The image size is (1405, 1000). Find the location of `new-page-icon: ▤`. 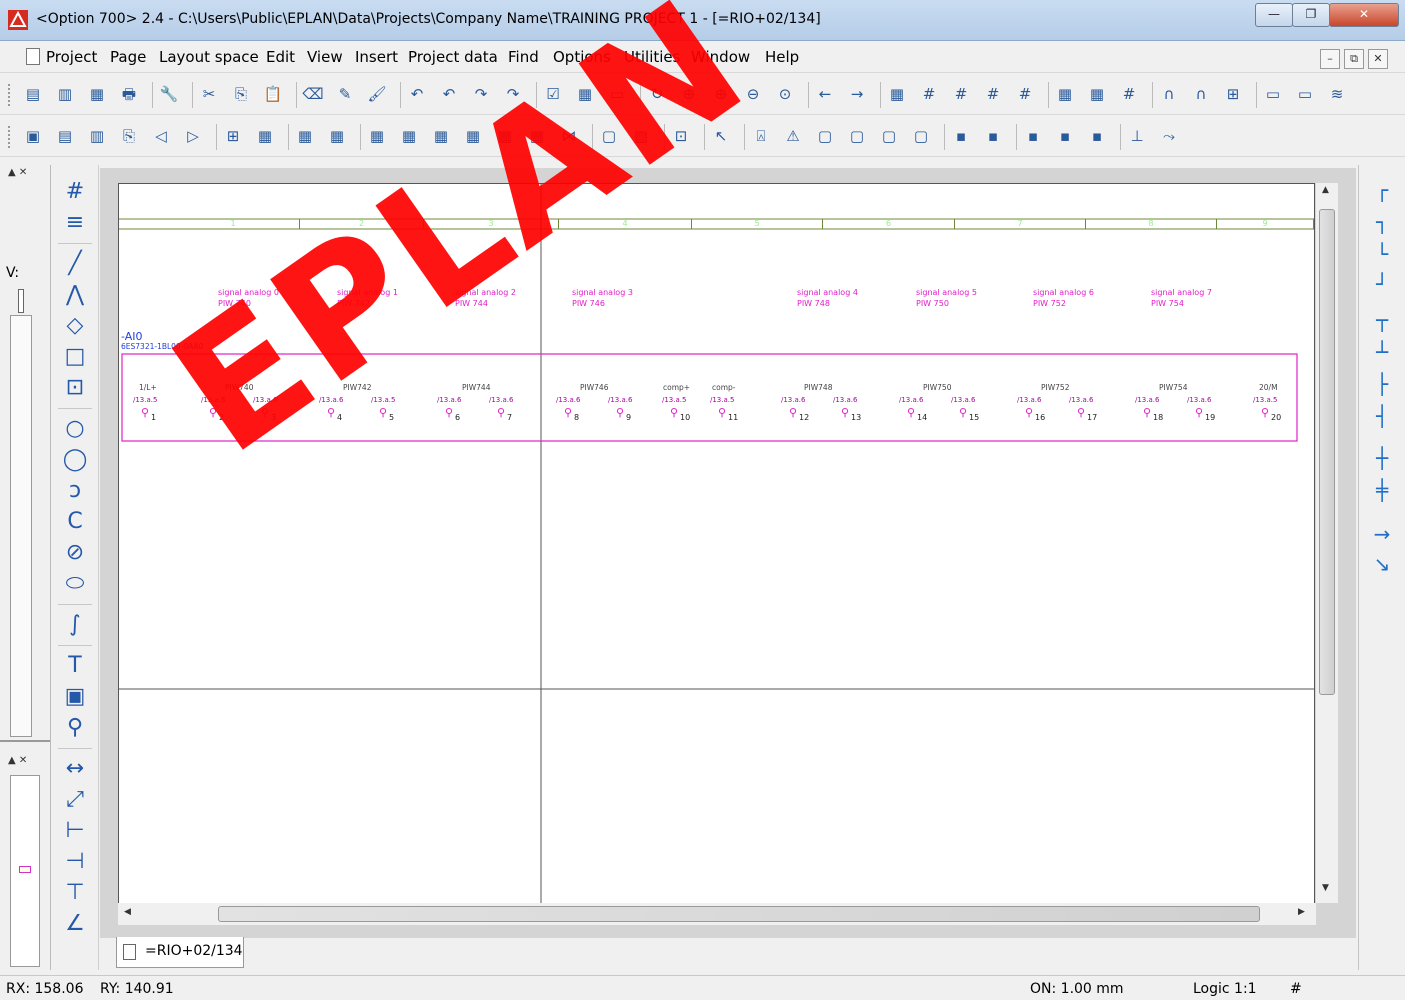

new-page-icon: ▤ is located at coordinates (33, 94).